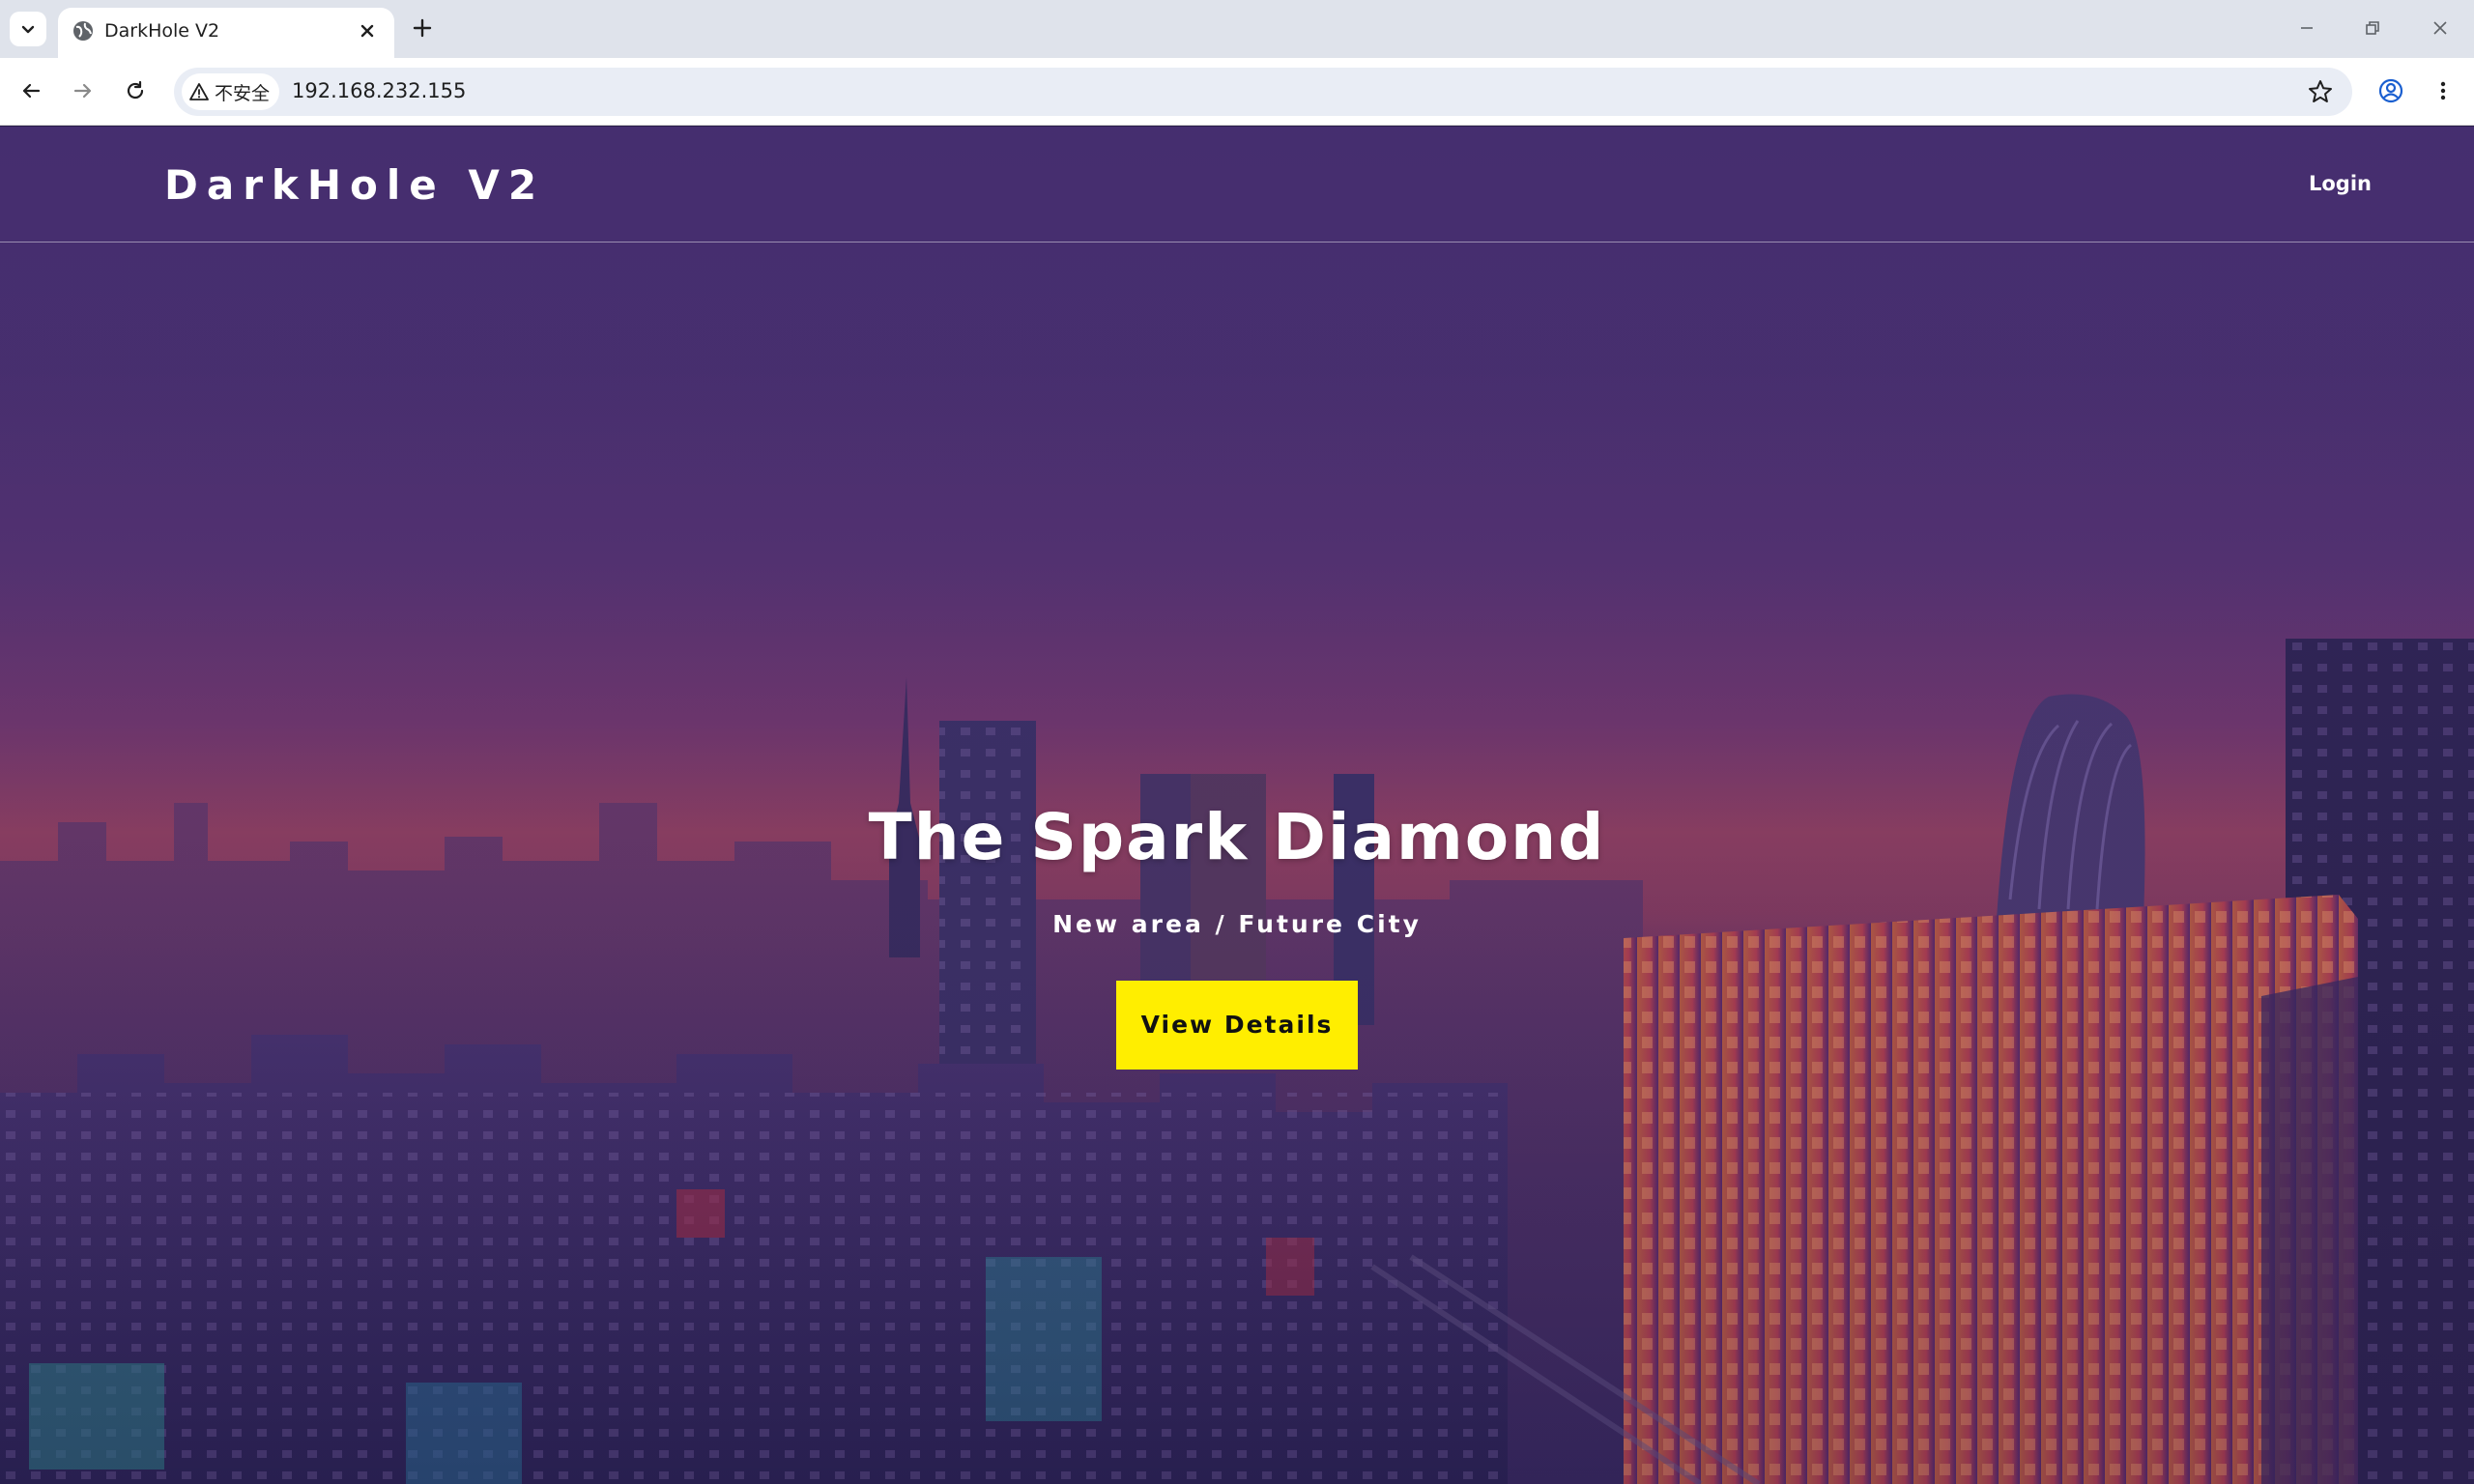  I want to click on profile-icon, so click(2391, 91).